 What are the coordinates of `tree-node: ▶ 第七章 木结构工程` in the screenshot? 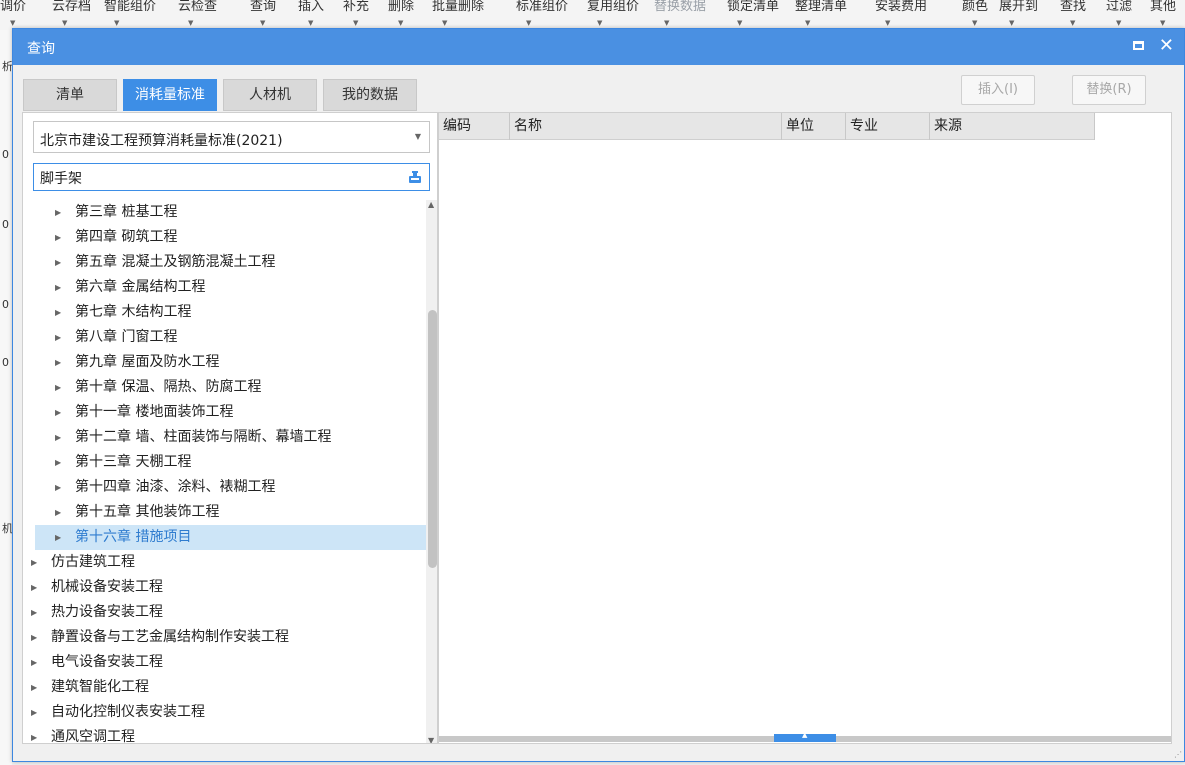 It's located at (224, 312).